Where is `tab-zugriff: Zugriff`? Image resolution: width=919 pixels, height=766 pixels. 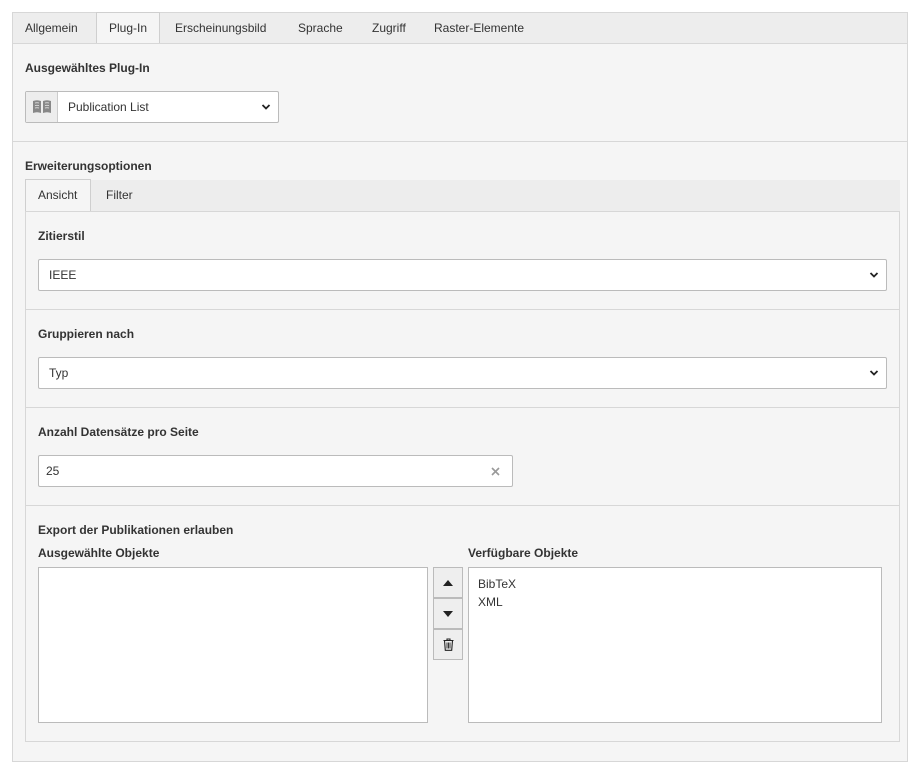
tab-zugriff: Zugriff is located at coordinates (389, 29).